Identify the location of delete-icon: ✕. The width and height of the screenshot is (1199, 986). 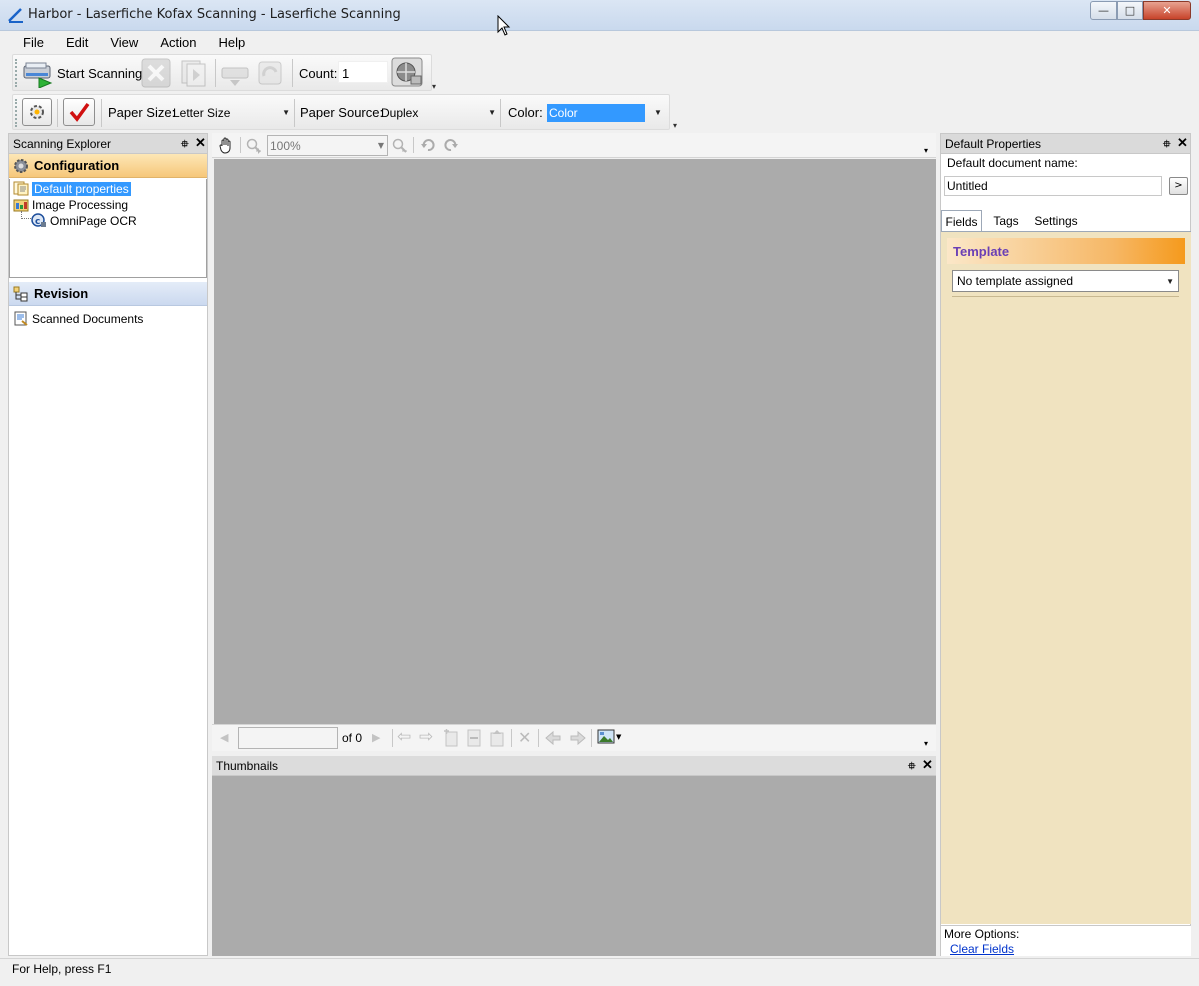
(524, 737).